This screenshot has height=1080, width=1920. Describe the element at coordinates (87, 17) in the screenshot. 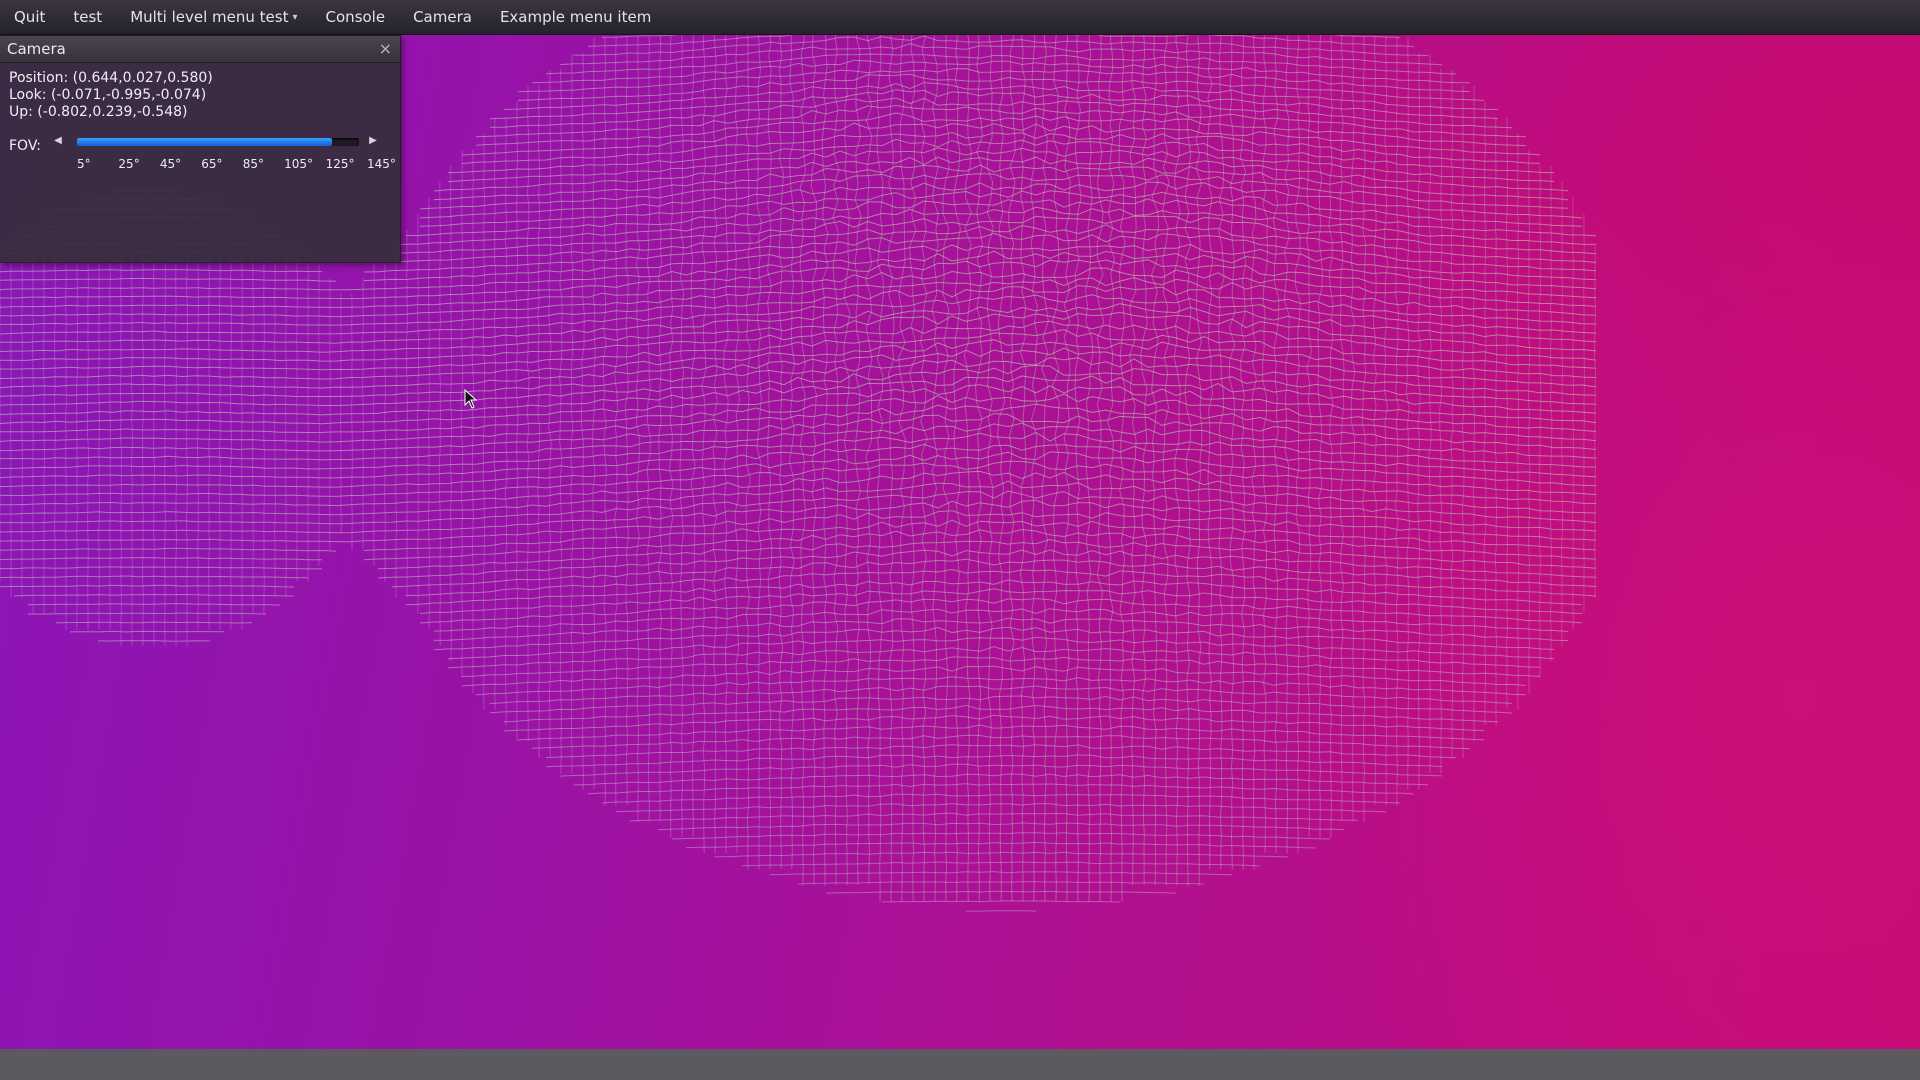

I see `menu-test: test` at that location.